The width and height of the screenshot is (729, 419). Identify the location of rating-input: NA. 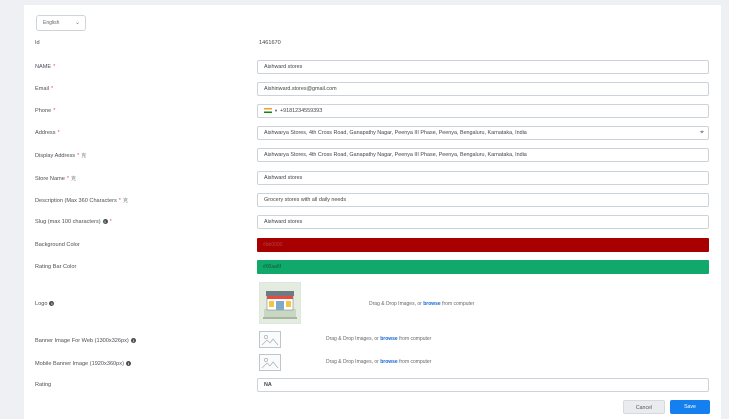
(483, 385).